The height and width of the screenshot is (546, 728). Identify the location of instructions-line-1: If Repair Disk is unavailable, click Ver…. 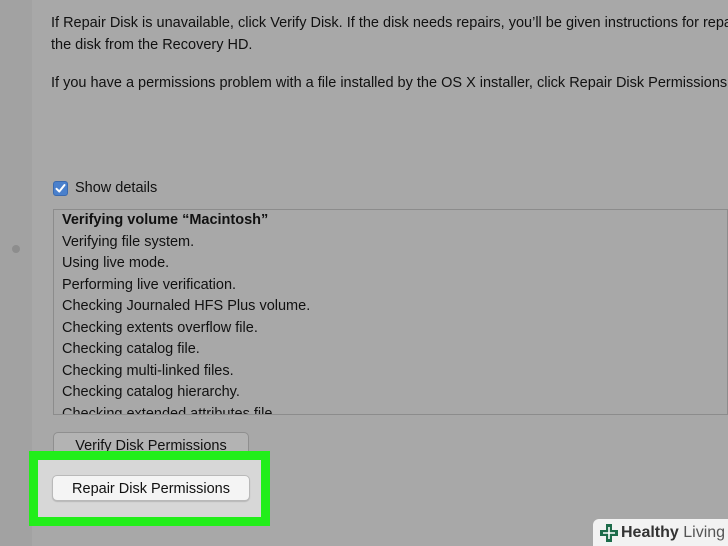
(389, 23).